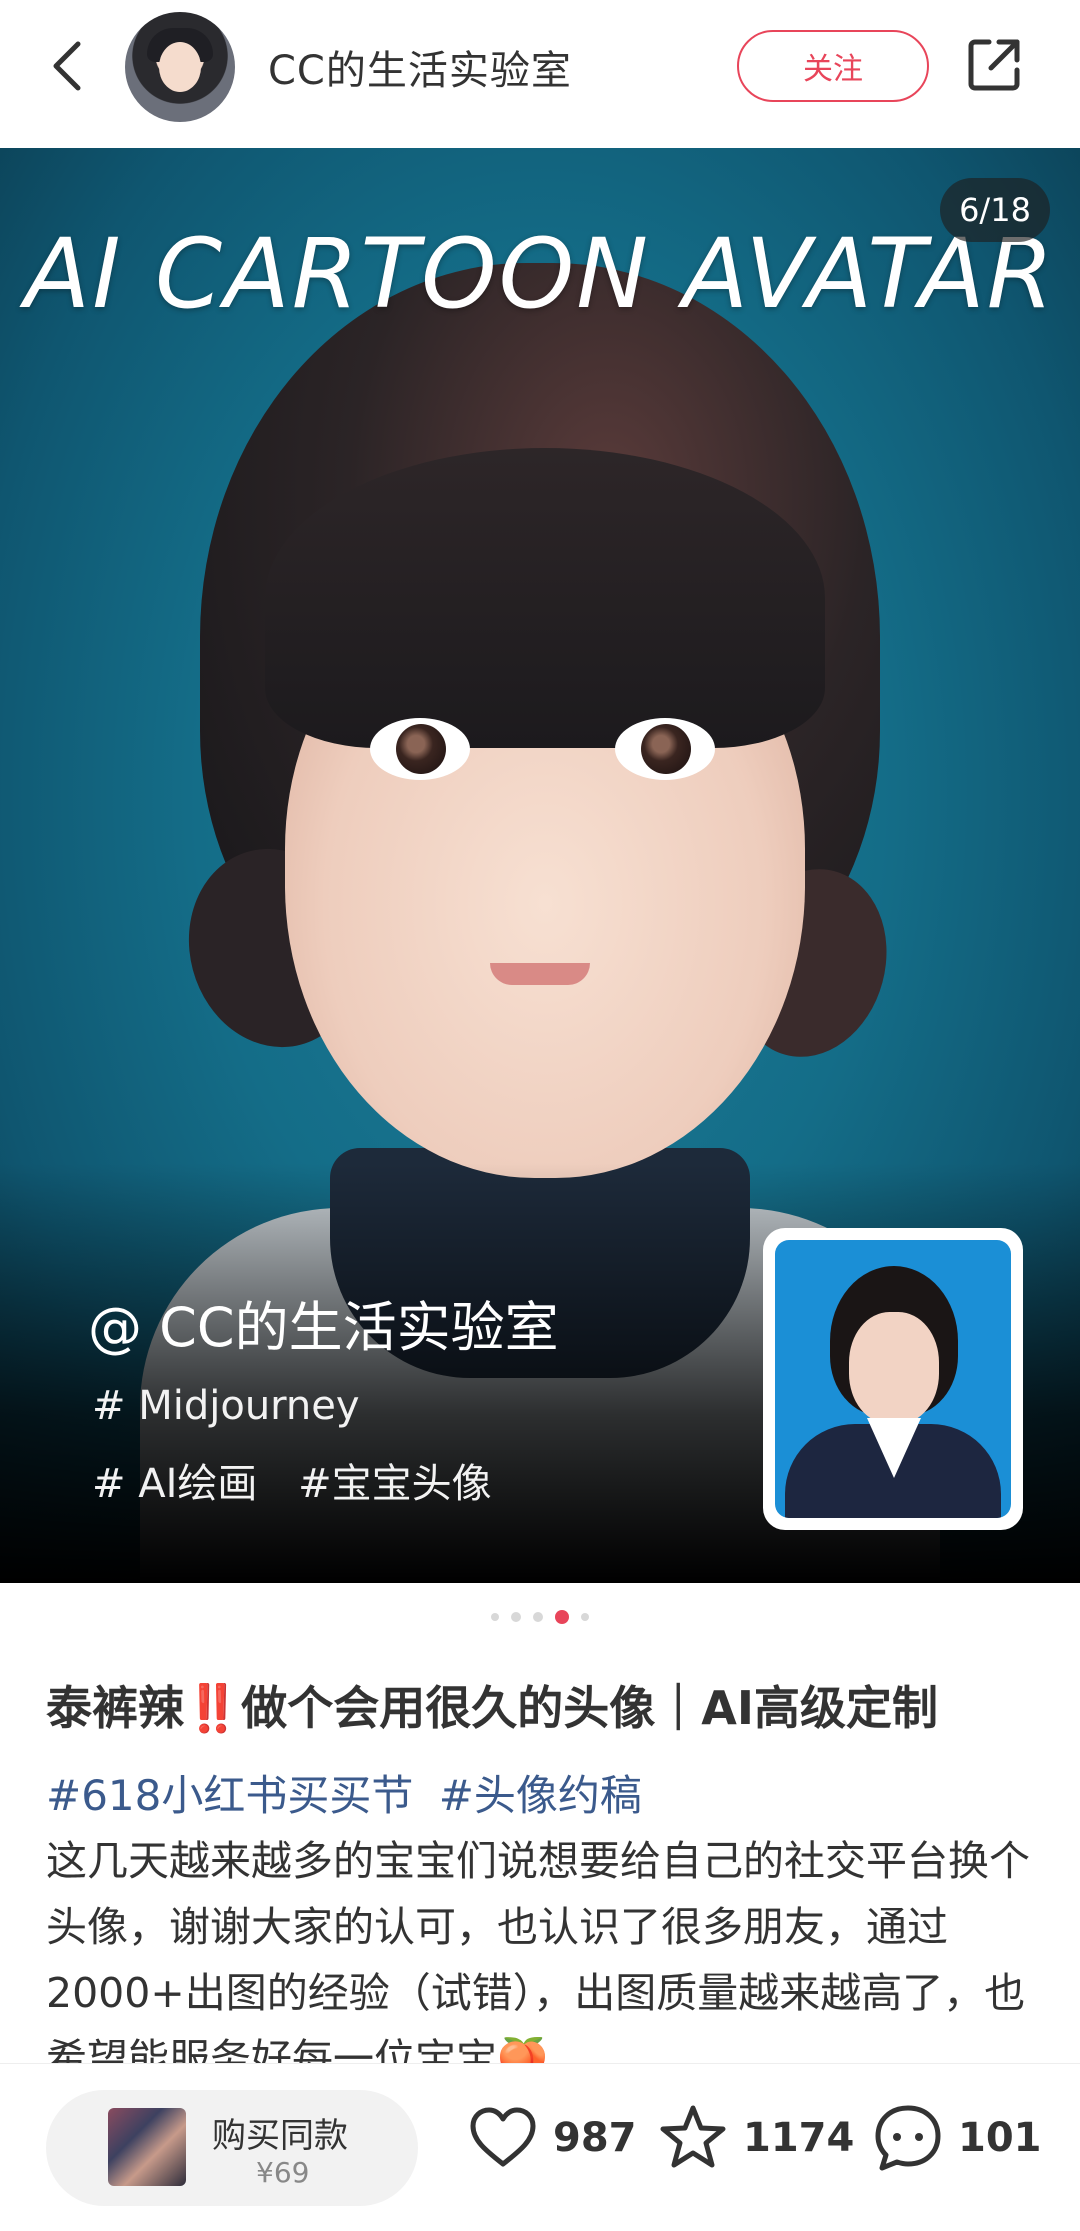 This screenshot has height=2231, width=1080. I want to click on carousel-dot-active, so click(562, 1617).